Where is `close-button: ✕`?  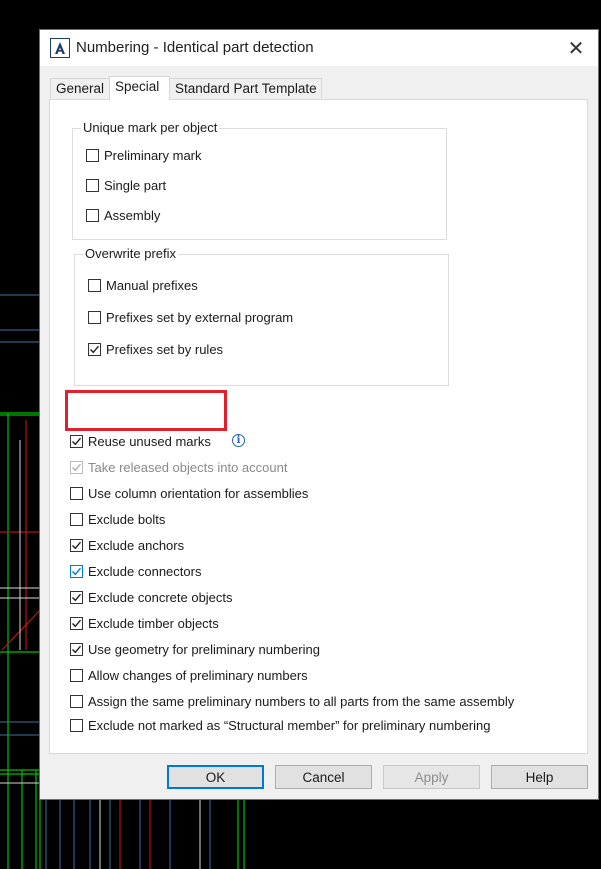
close-button: ✕ is located at coordinates (576, 48).